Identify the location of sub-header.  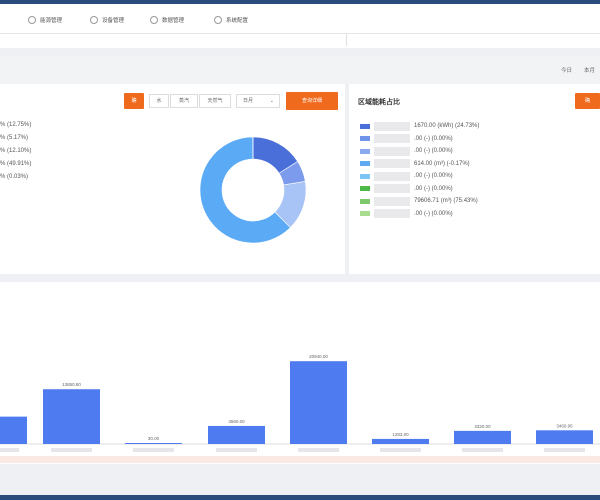
(300, 41).